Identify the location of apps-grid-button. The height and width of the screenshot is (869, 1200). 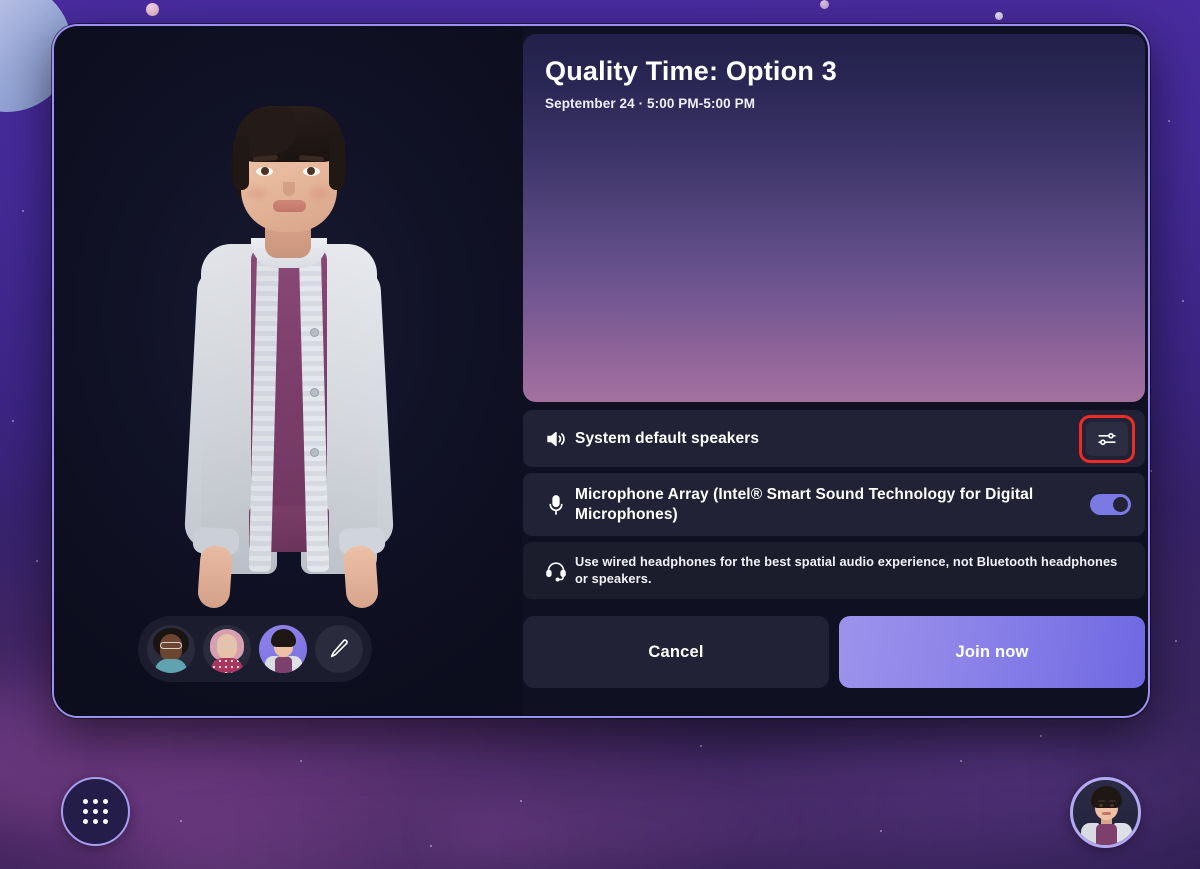
(95, 811).